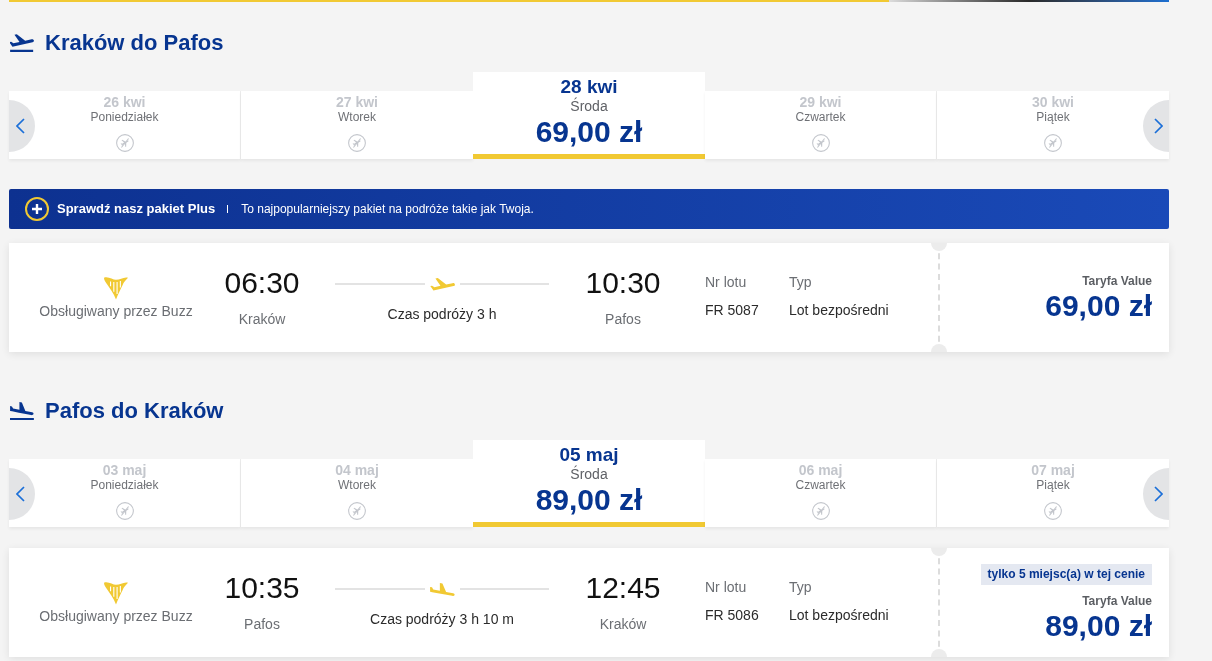 The image size is (1212, 661). What do you see at coordinates (387, 209) in the screenshot?
I see `promo-text: To najpopularniejszy pakiet na podróże takie jak Twoja.` at bounding box center [387, 209].